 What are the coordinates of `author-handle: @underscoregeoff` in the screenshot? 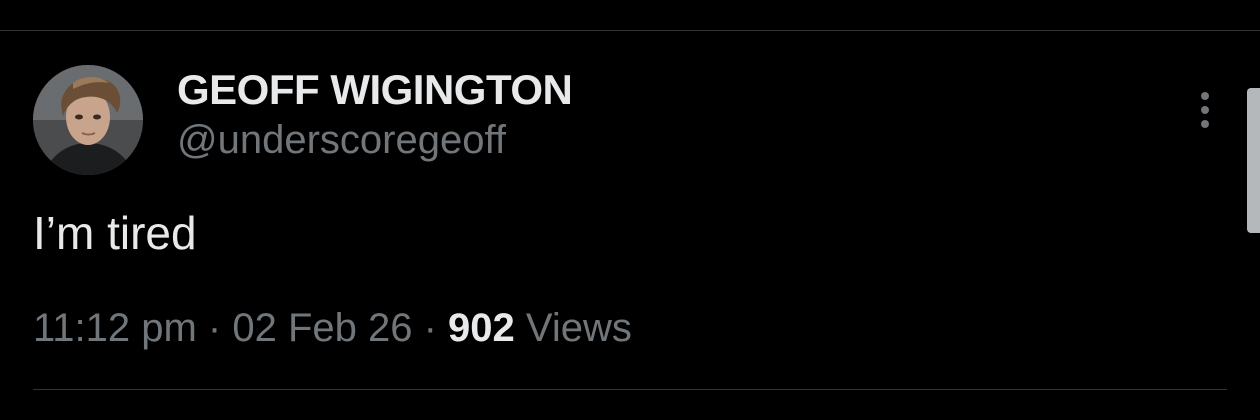 It's located at (341, 140).